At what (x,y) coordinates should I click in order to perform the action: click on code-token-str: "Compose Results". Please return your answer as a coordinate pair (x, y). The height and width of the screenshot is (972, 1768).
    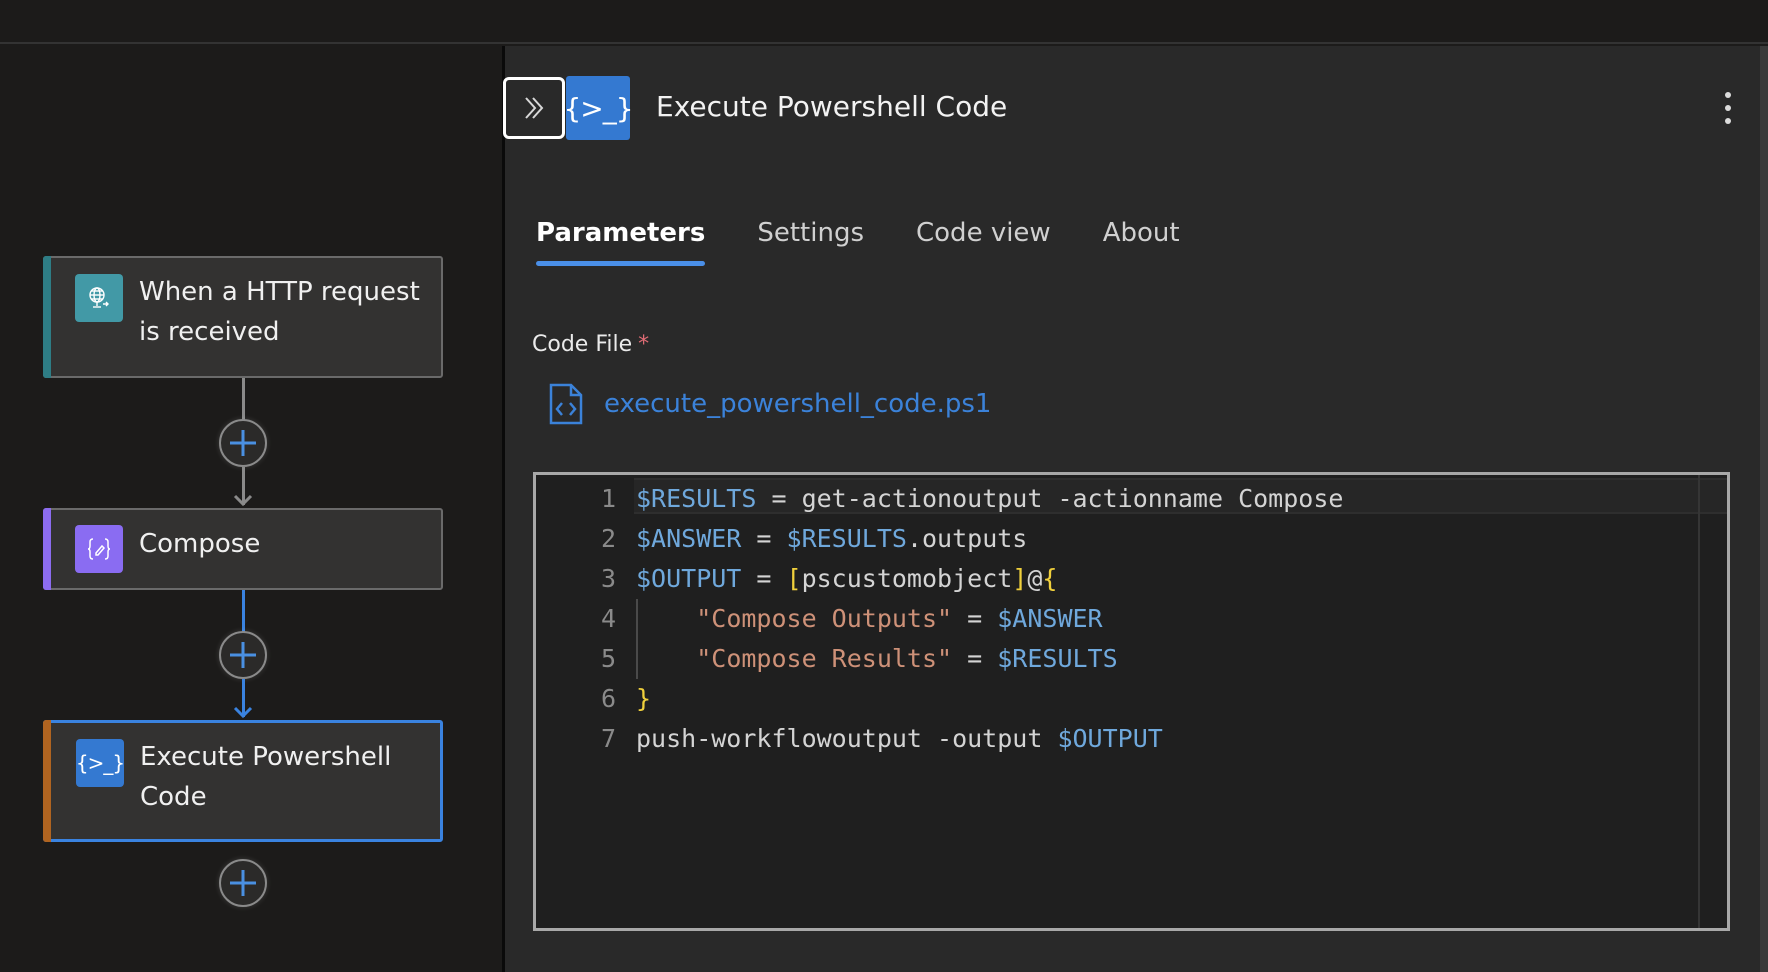
    Looking at the image, I should click on (824, 658).